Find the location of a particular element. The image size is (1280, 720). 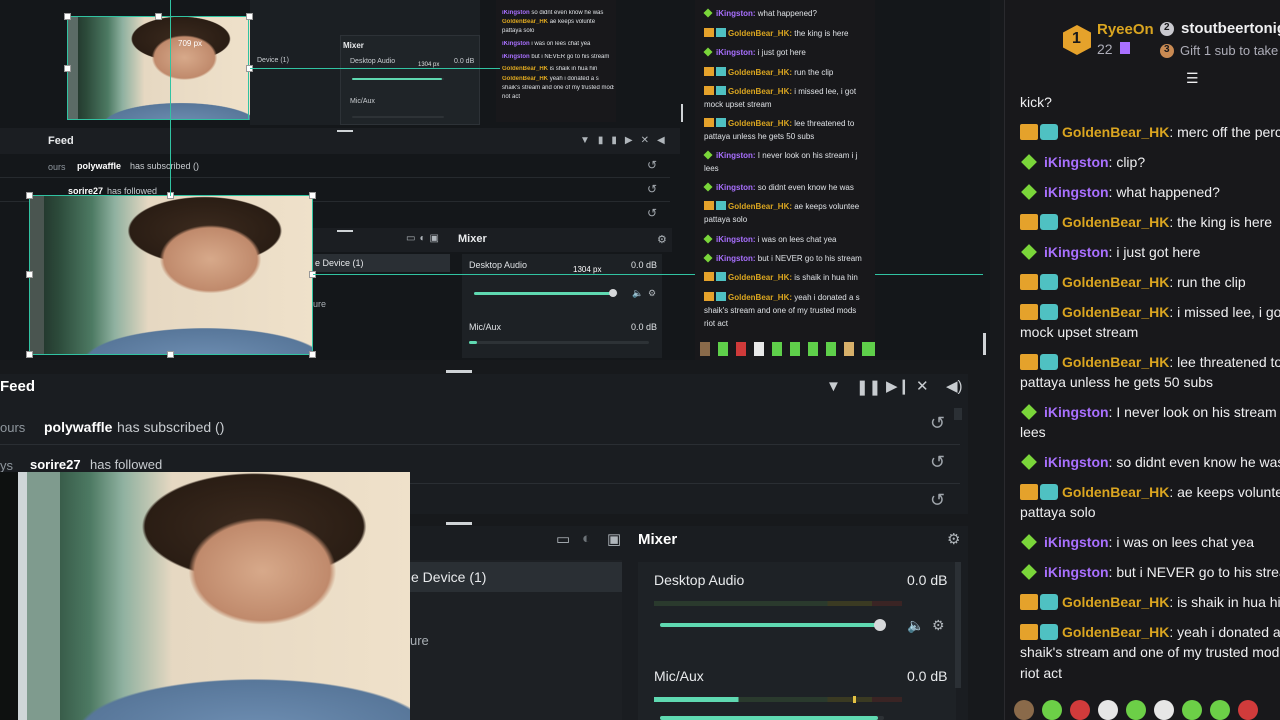

mini-chat-text: riot act is located at coordinates (716, 323).